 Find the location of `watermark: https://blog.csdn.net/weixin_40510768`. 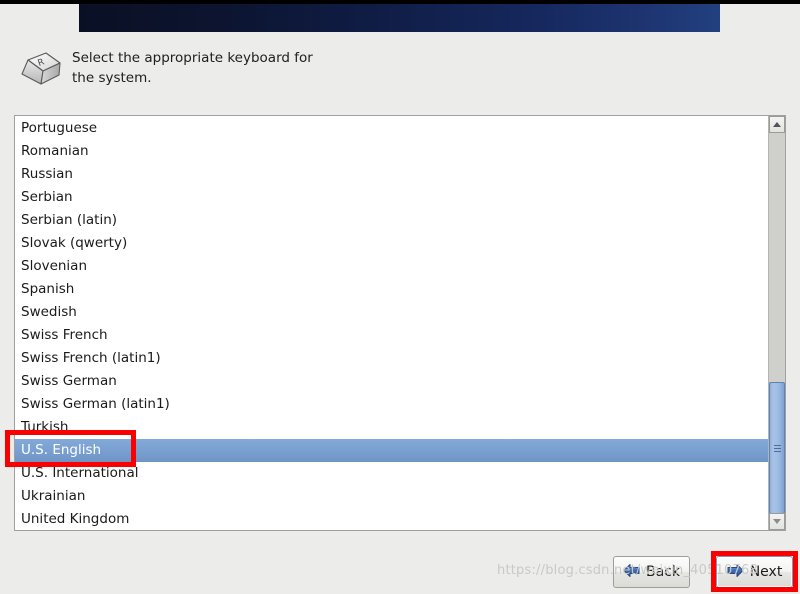

watermark: https://blog.csdn.net/weixin_40510768 is located at coordinates (627, 570).